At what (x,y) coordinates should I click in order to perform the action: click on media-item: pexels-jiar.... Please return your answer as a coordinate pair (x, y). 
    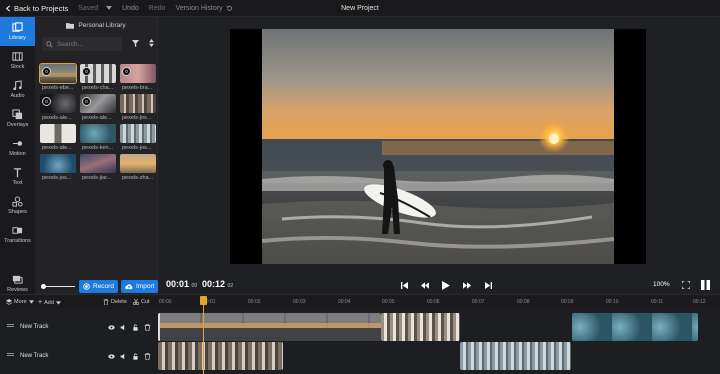
    Looking at the image, I should click on (98, 167).